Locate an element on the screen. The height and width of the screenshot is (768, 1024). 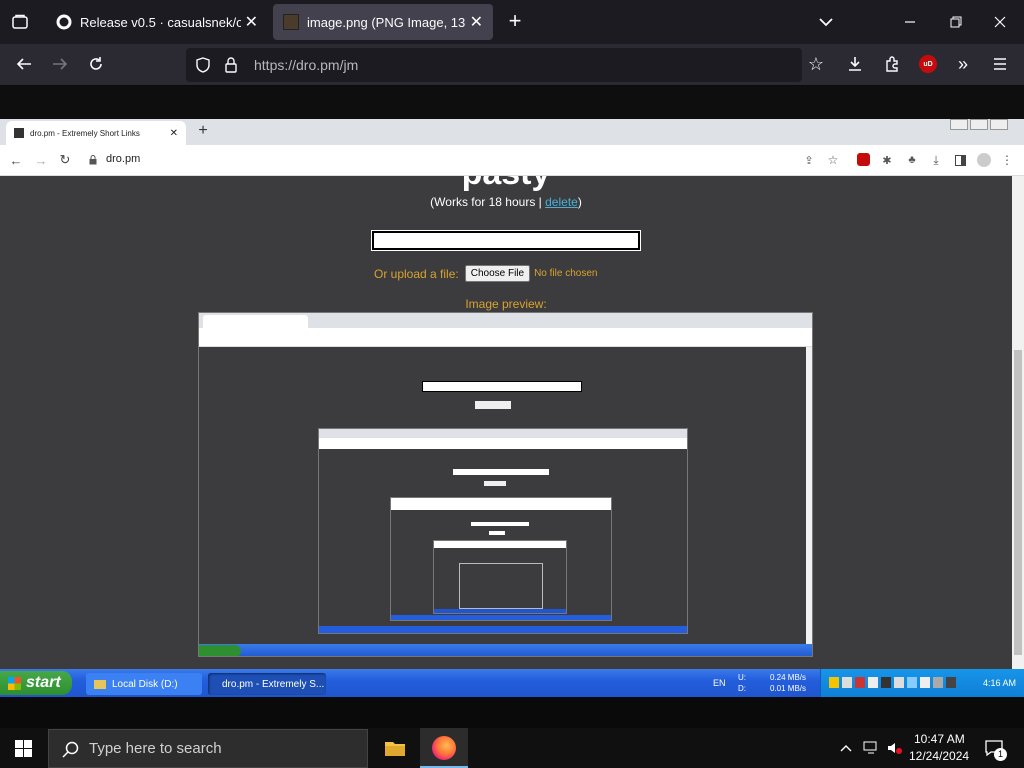
preview-l4-bar is located at coordinates (500, 544).